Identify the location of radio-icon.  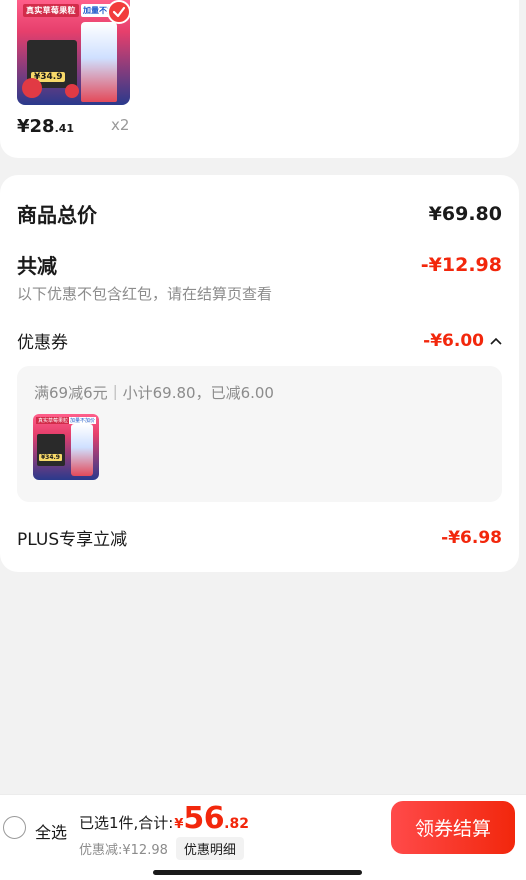
(14, 827).